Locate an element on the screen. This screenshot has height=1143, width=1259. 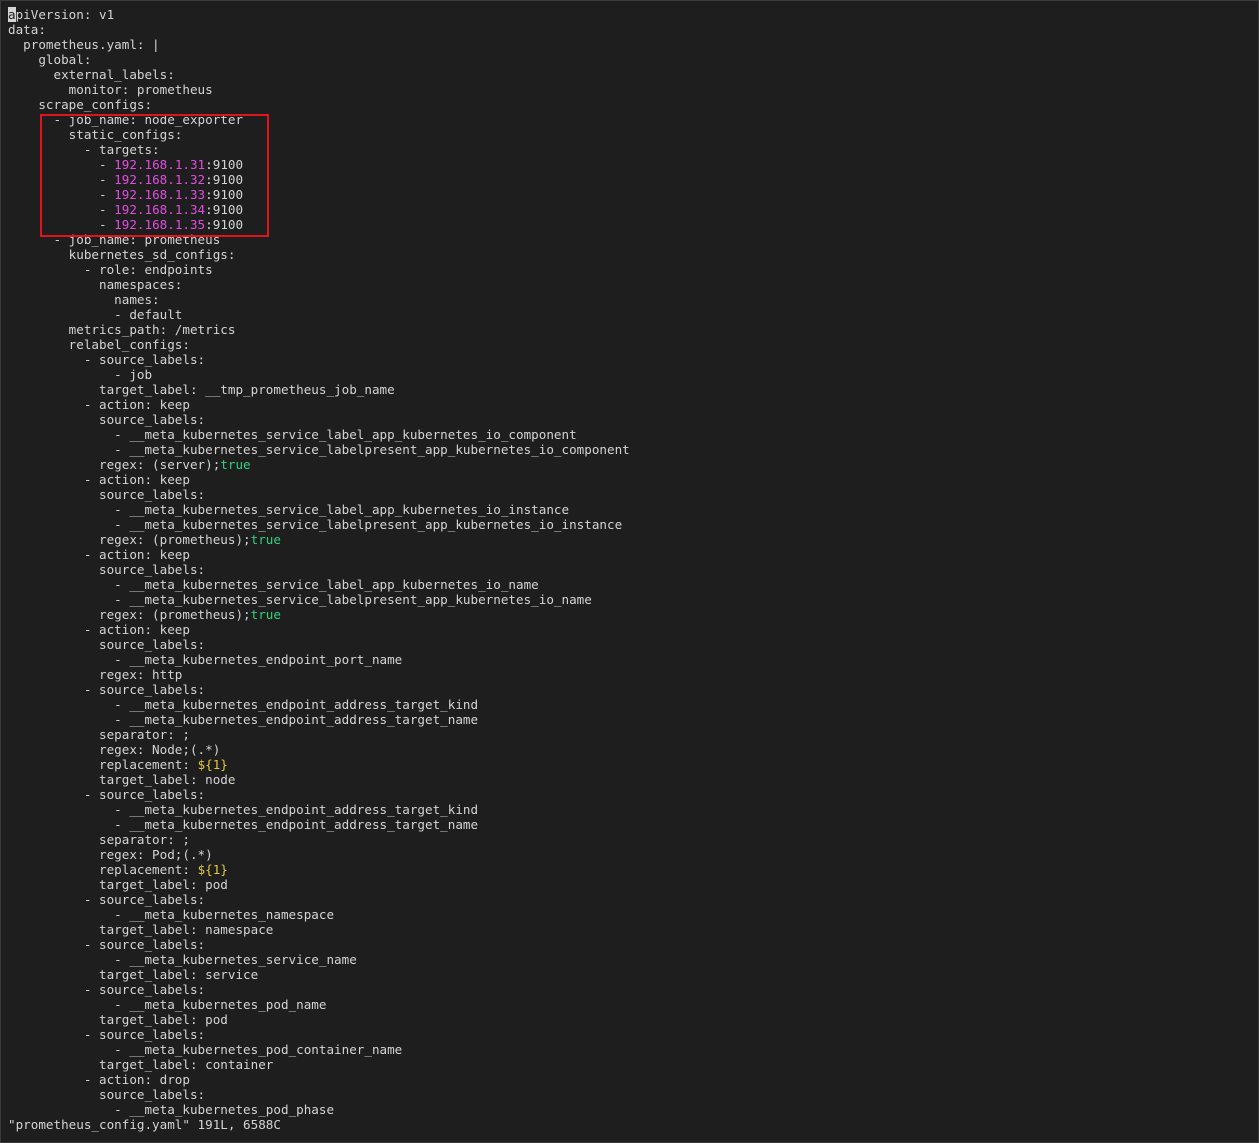
code-token-plain: regex: (server); is located at coordinates (114, 464).